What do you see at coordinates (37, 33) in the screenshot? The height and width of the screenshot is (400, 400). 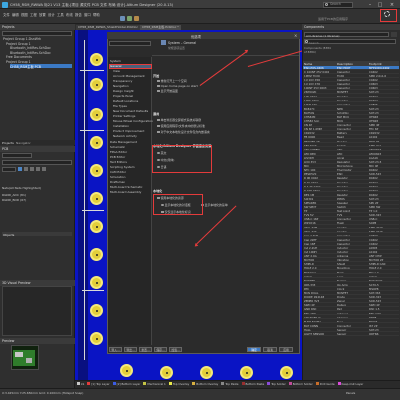 I see `projects-search-input` at bounding box center [37, 33].